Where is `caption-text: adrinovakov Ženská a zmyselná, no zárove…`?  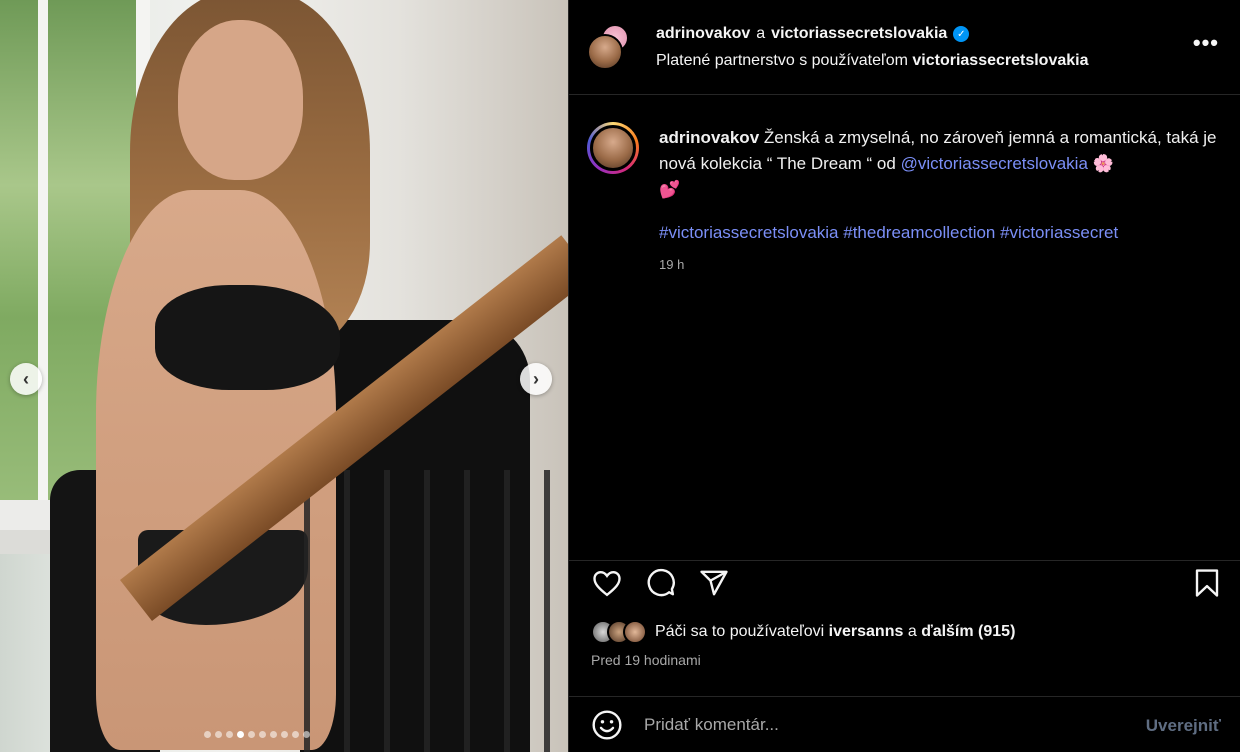 caption-text: adrinovakov Ženská a zmyselná, no zárove… is located at coordinates (939, 164).